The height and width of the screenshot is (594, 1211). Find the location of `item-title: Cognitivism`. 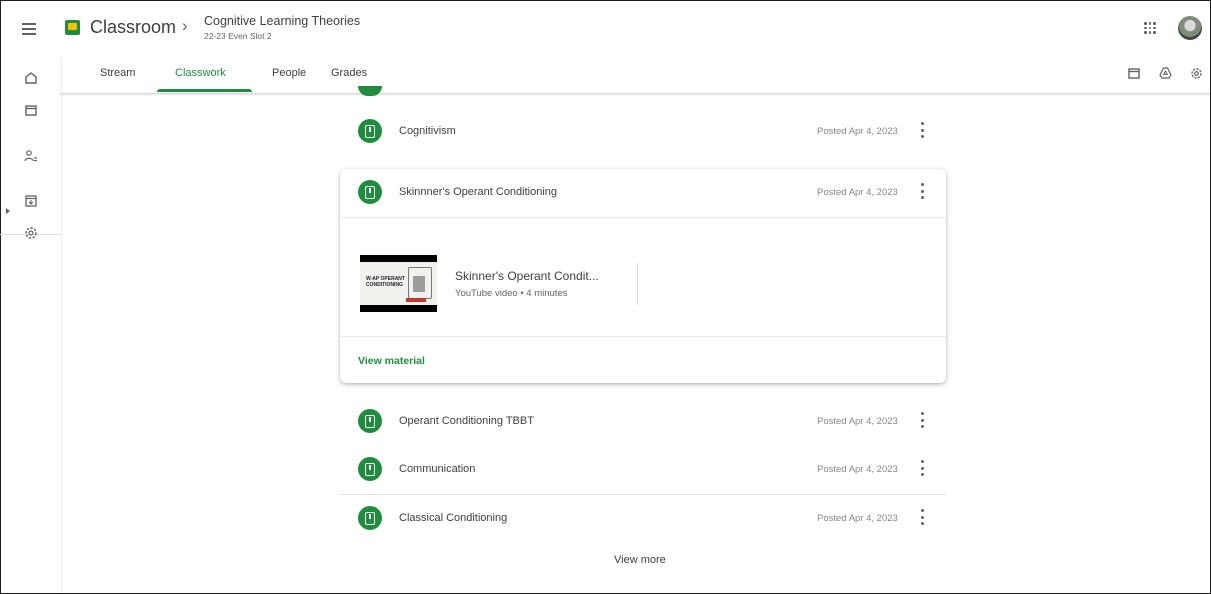

item-title: Cognitivism is located at coordinates (427, 131).